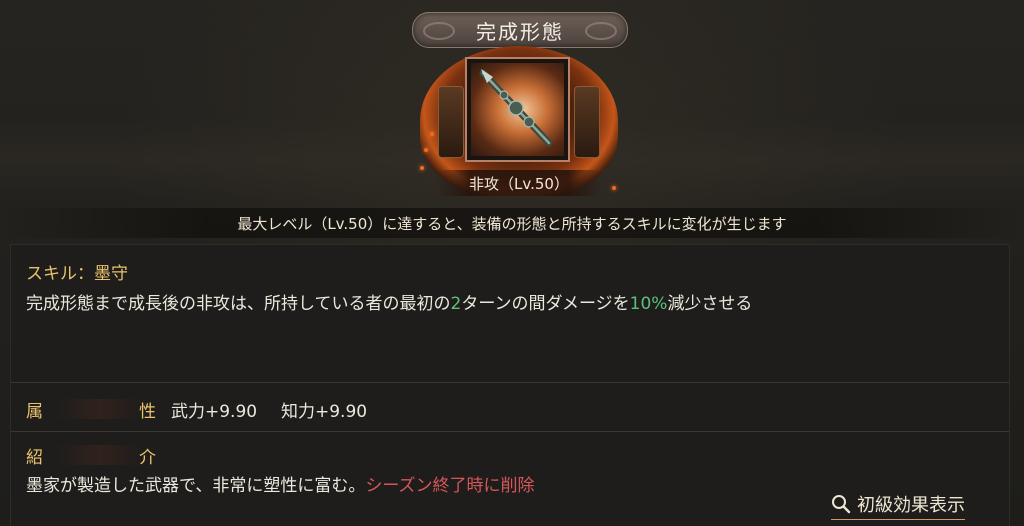  What do you see at coordinates (280, 486) in the screenshot?
I see `intro-description: 墨家が製造した武器で、非常に塑性に富む。シーズン終了時に削除` at bounding box center [280, 486].